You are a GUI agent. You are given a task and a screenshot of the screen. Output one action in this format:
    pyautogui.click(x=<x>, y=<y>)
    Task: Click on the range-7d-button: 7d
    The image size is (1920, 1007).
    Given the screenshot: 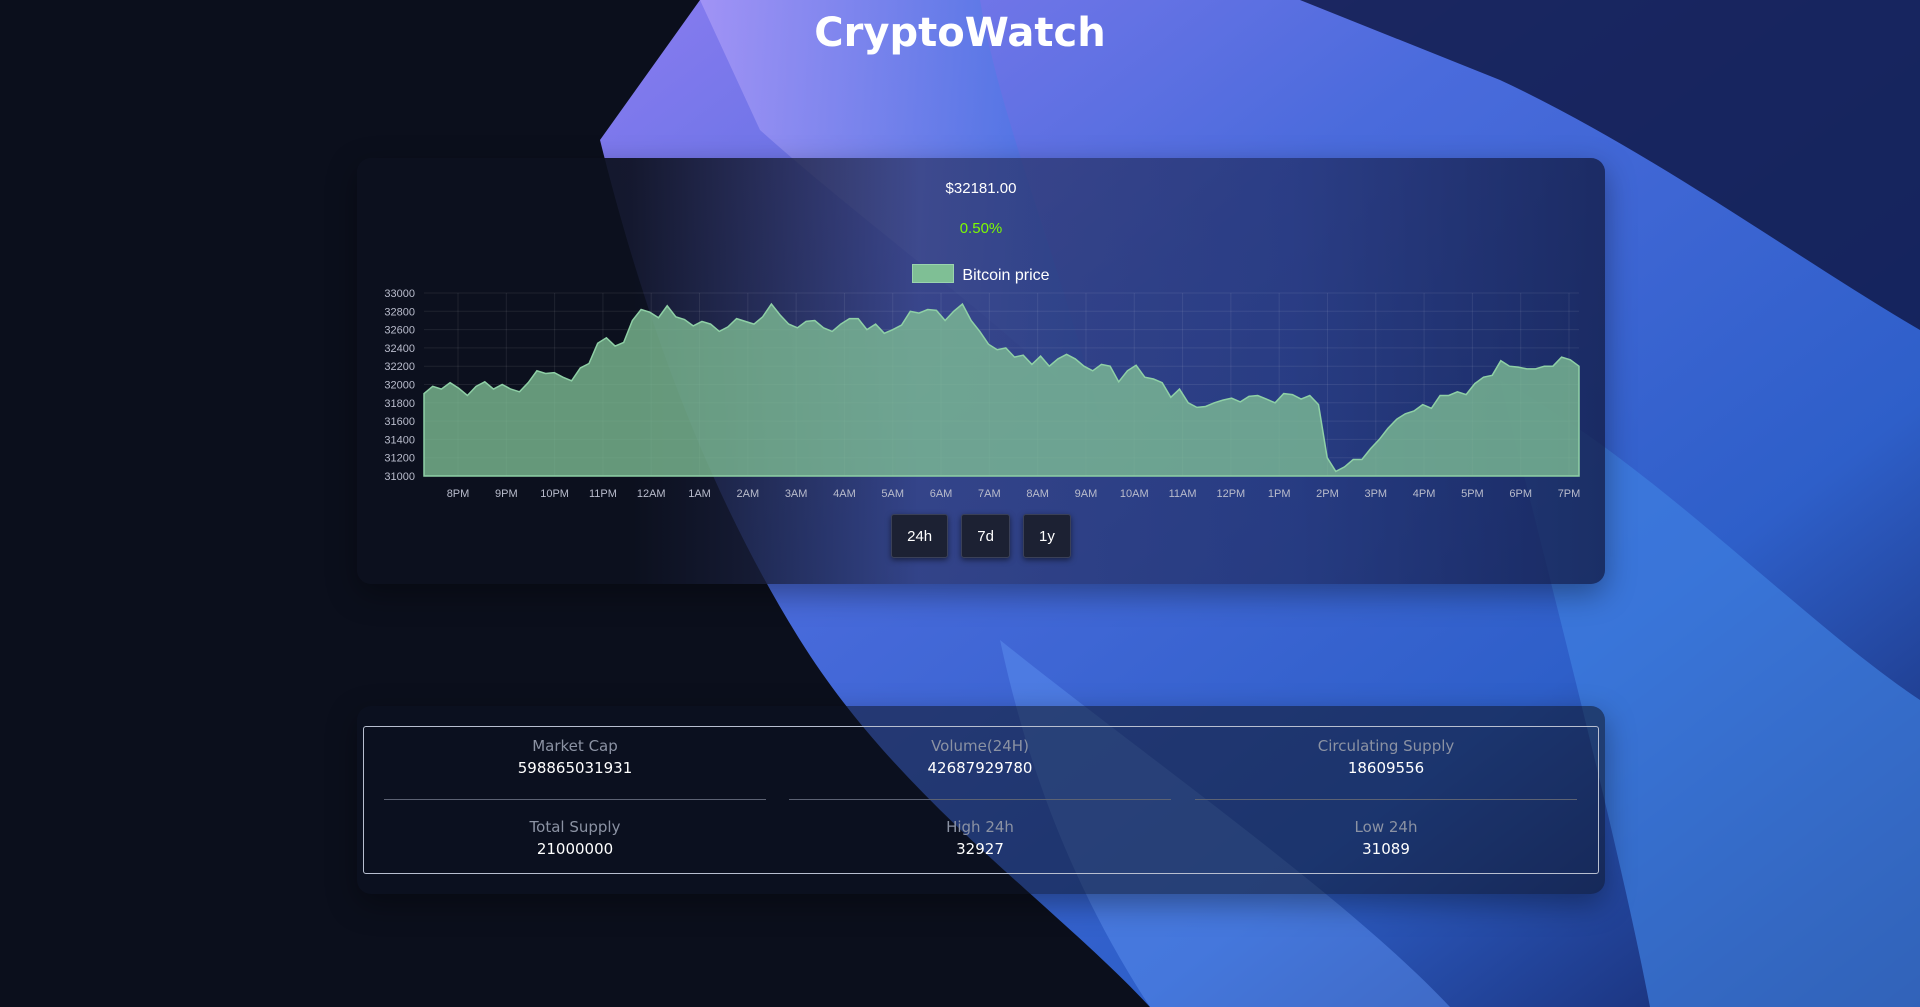 What is the action you would take?
    pyautogui.click(x=985, y=536)
    